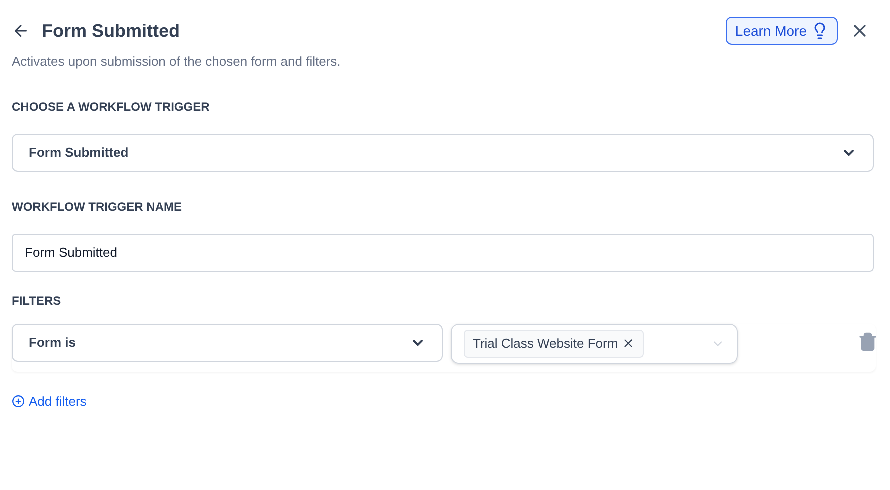  Describe the element at coordinates (227, 343) in the screenshot. I see `filter-field-dropdown: Form is` at that location.